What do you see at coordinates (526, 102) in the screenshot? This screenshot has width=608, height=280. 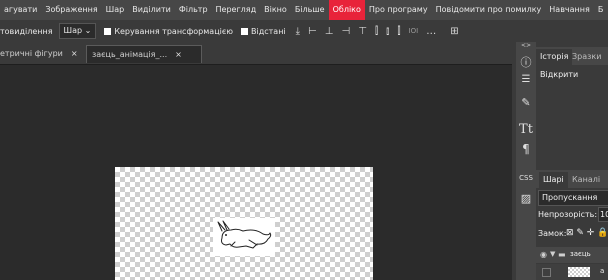 I see `brush-settings-icon: ✎` at bounding box center [526, 102].